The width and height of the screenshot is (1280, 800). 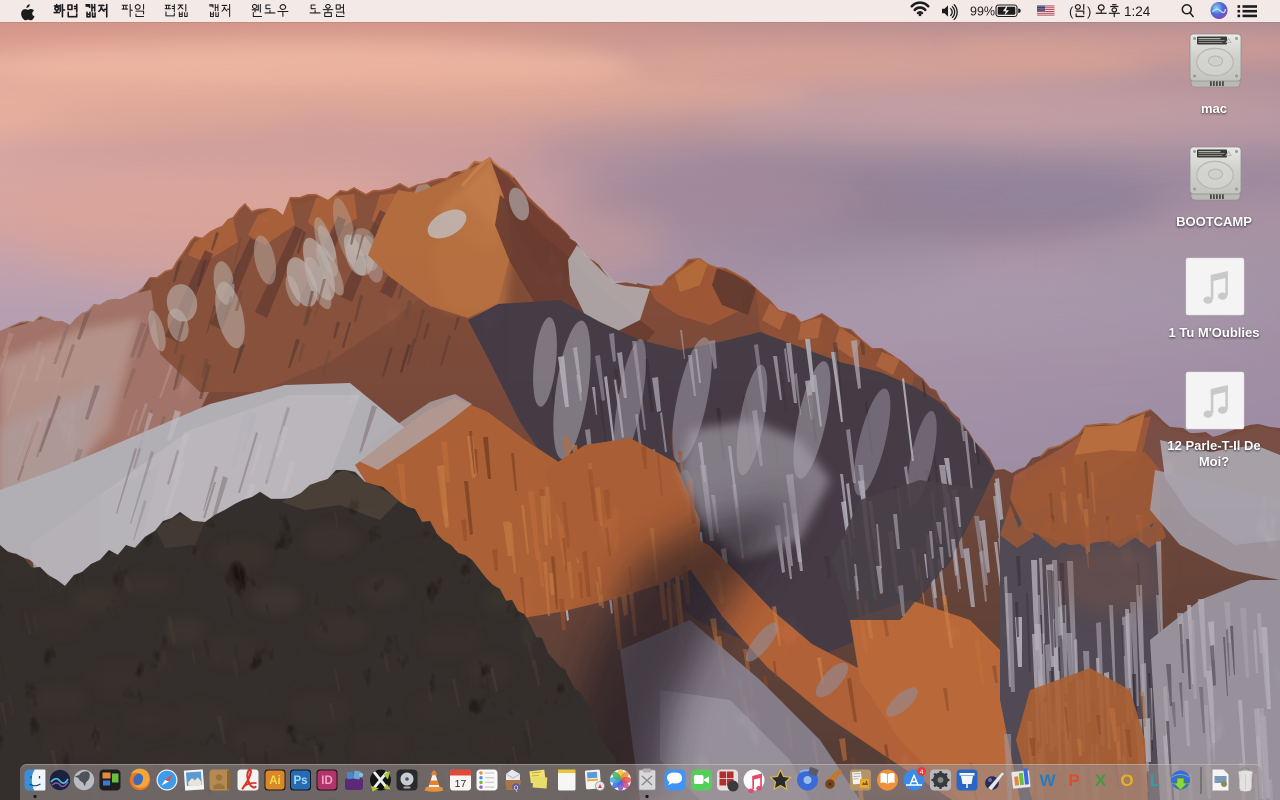 I want to click on svg-text: Ps, so click(x=300, y=781).